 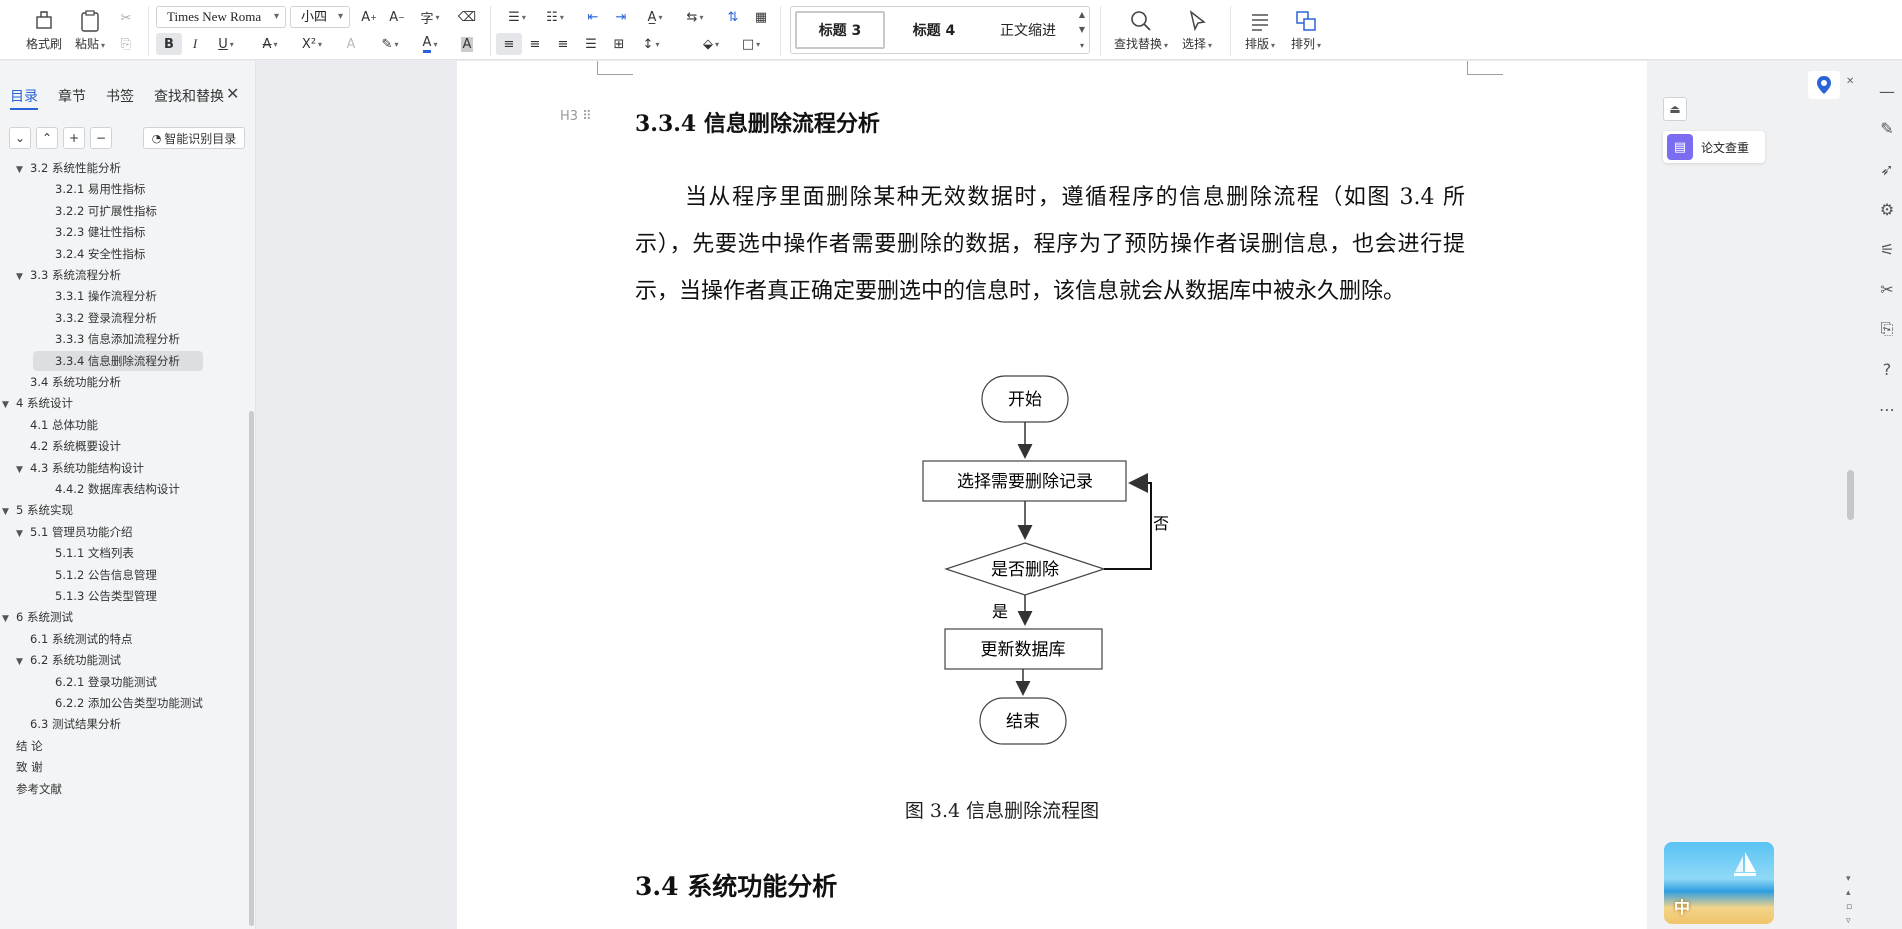 I want to click on font-size-combo: 小四 ▾, so click(x=320, y=17).